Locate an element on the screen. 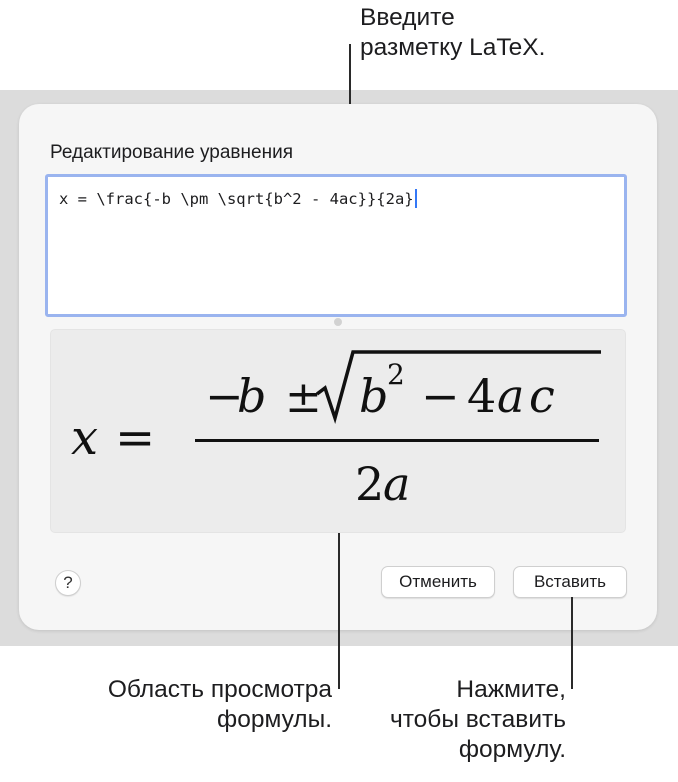 This screenshot has height=782, width=678. text-caret is located at coordinates (415, 198).